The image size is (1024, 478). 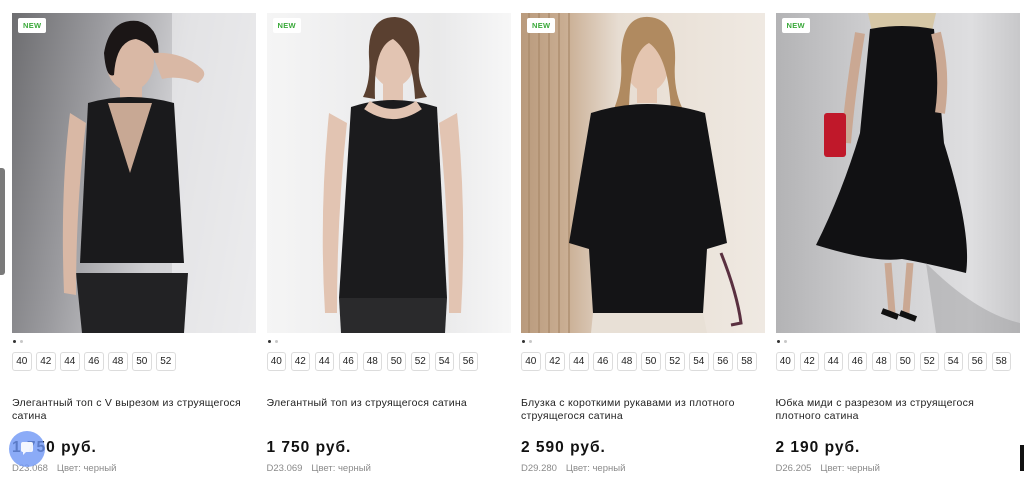 I want to click on side-panel-tab, so click(x=2, y=221).